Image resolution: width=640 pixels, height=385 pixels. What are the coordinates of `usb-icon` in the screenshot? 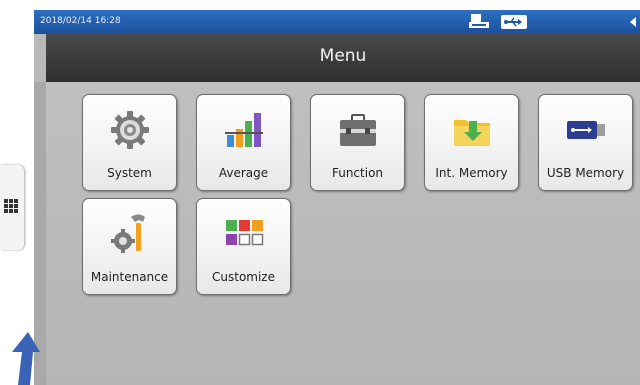 It's located at (514, 22).